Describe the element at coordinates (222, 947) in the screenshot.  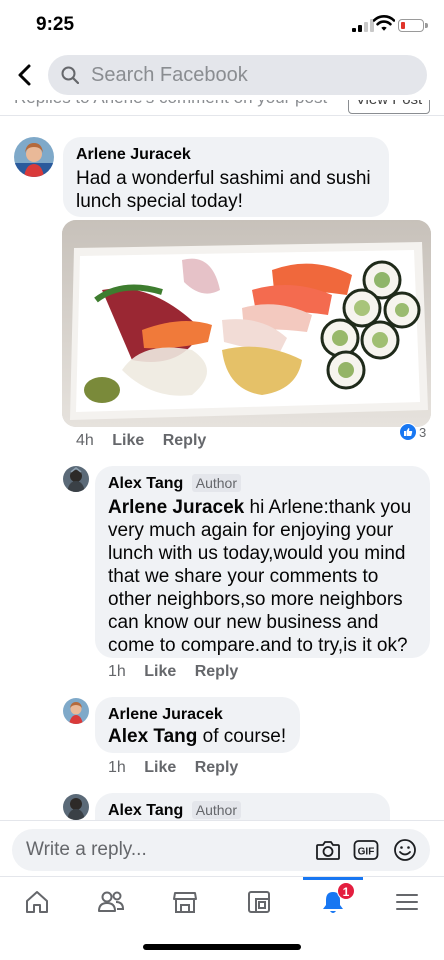
I see `home-indicator` at that location.